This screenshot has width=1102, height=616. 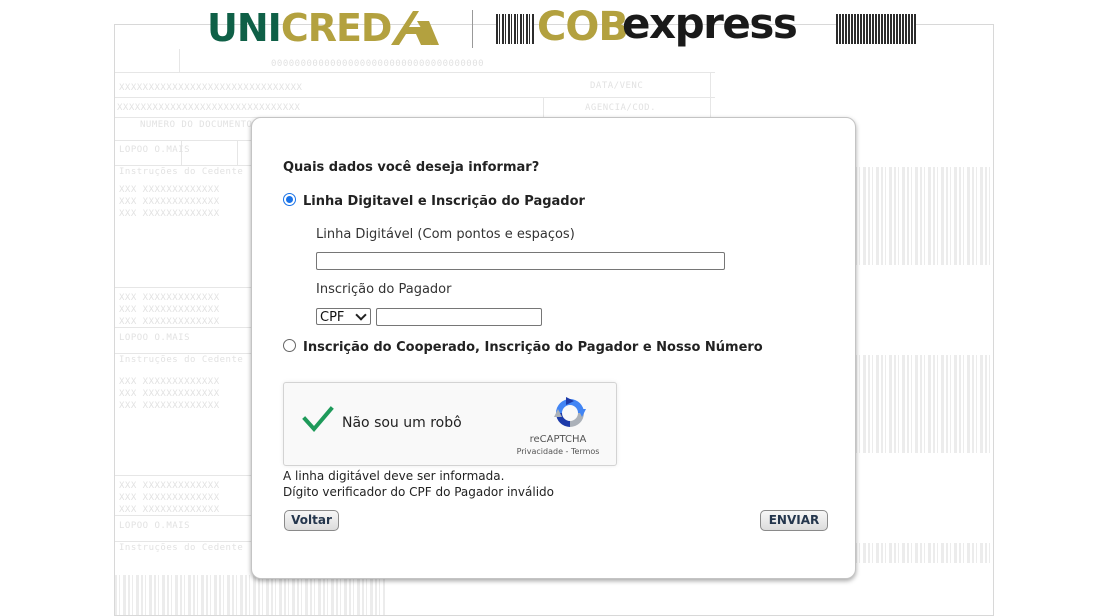 What do you see at coordinates (378, 64) in the screenshot?
I see `bg-text-row: 000000000000000000000000000000000000` at bounding box center [378, 64].